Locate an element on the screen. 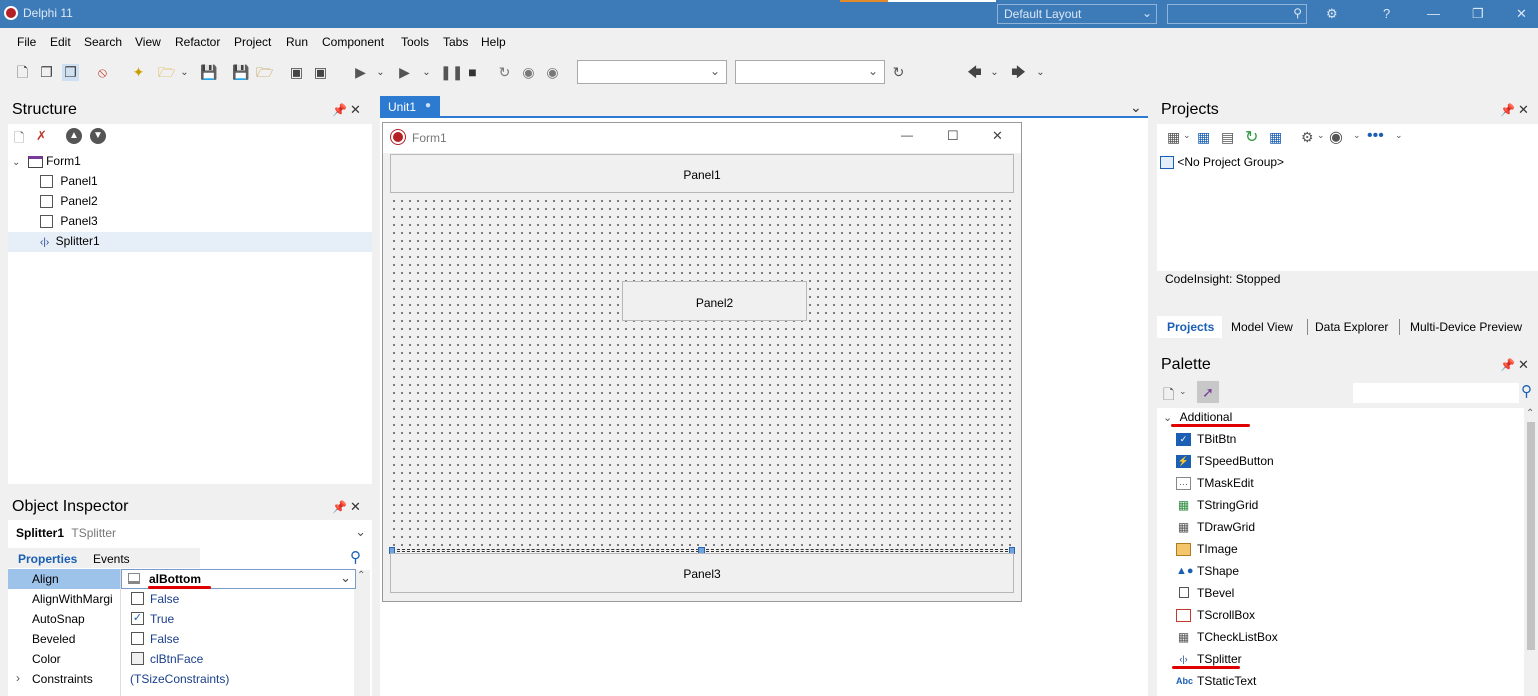 The width and height of the screenshot is (1538, 696). add-project-icon: ▦ is located at coordinates (1203, 137).